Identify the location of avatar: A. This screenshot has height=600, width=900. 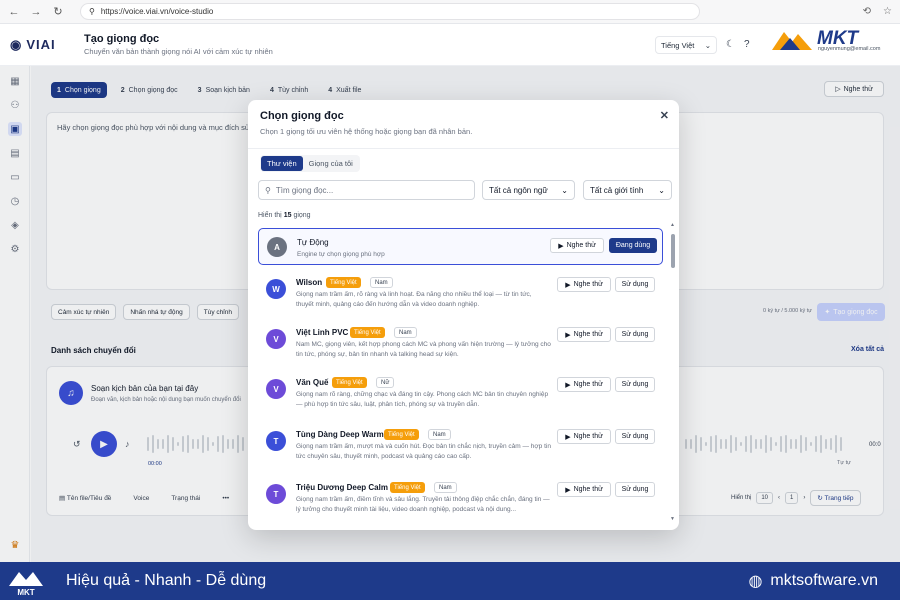
(277, 247).